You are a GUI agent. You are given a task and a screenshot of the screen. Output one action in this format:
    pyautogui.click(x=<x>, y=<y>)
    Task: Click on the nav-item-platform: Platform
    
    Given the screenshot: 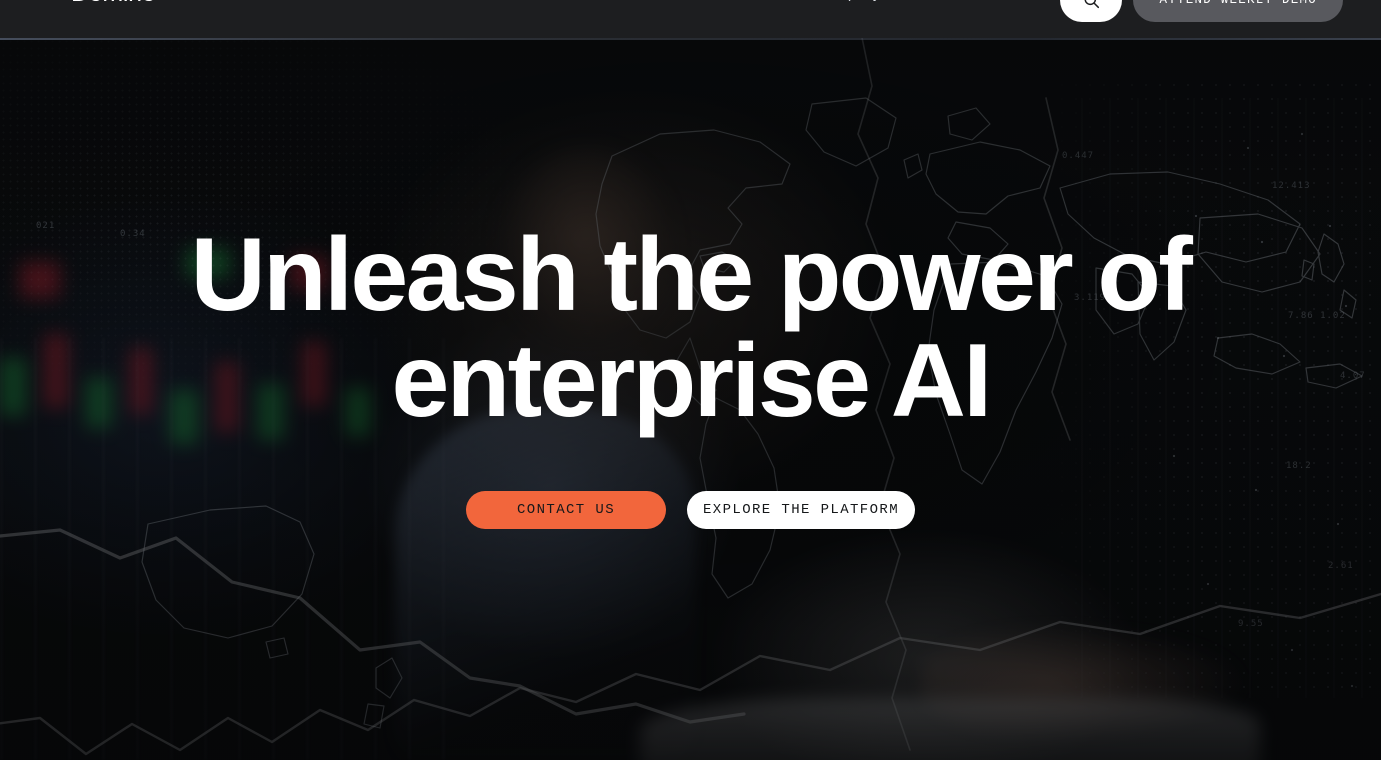 What is the action you would take?
    pyautogui.click(x=349, y=2)
    